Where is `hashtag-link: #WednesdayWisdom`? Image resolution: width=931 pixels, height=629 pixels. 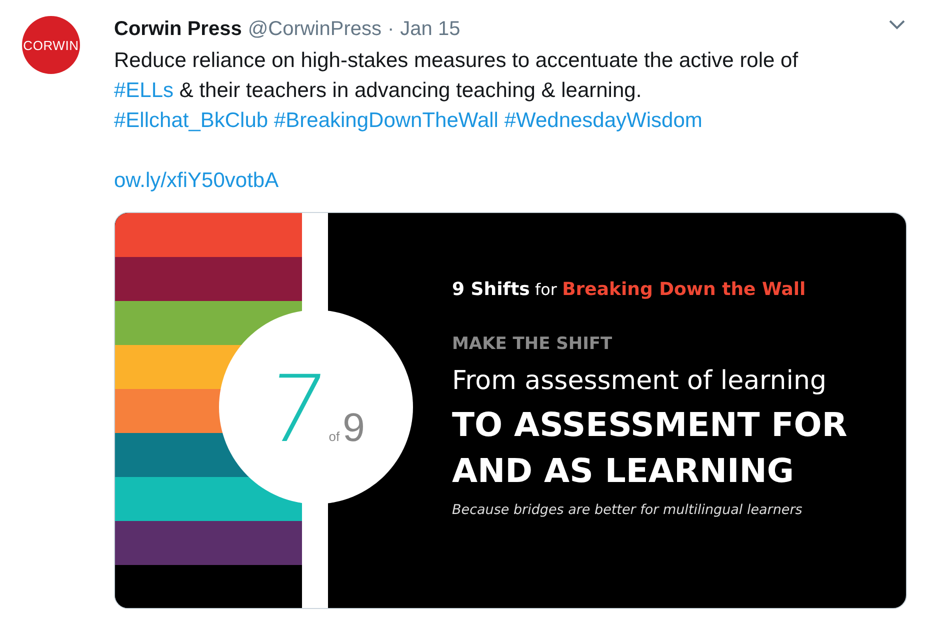 hashtag-link: #WednesdayWisdom is located at coordinates (603, 120).